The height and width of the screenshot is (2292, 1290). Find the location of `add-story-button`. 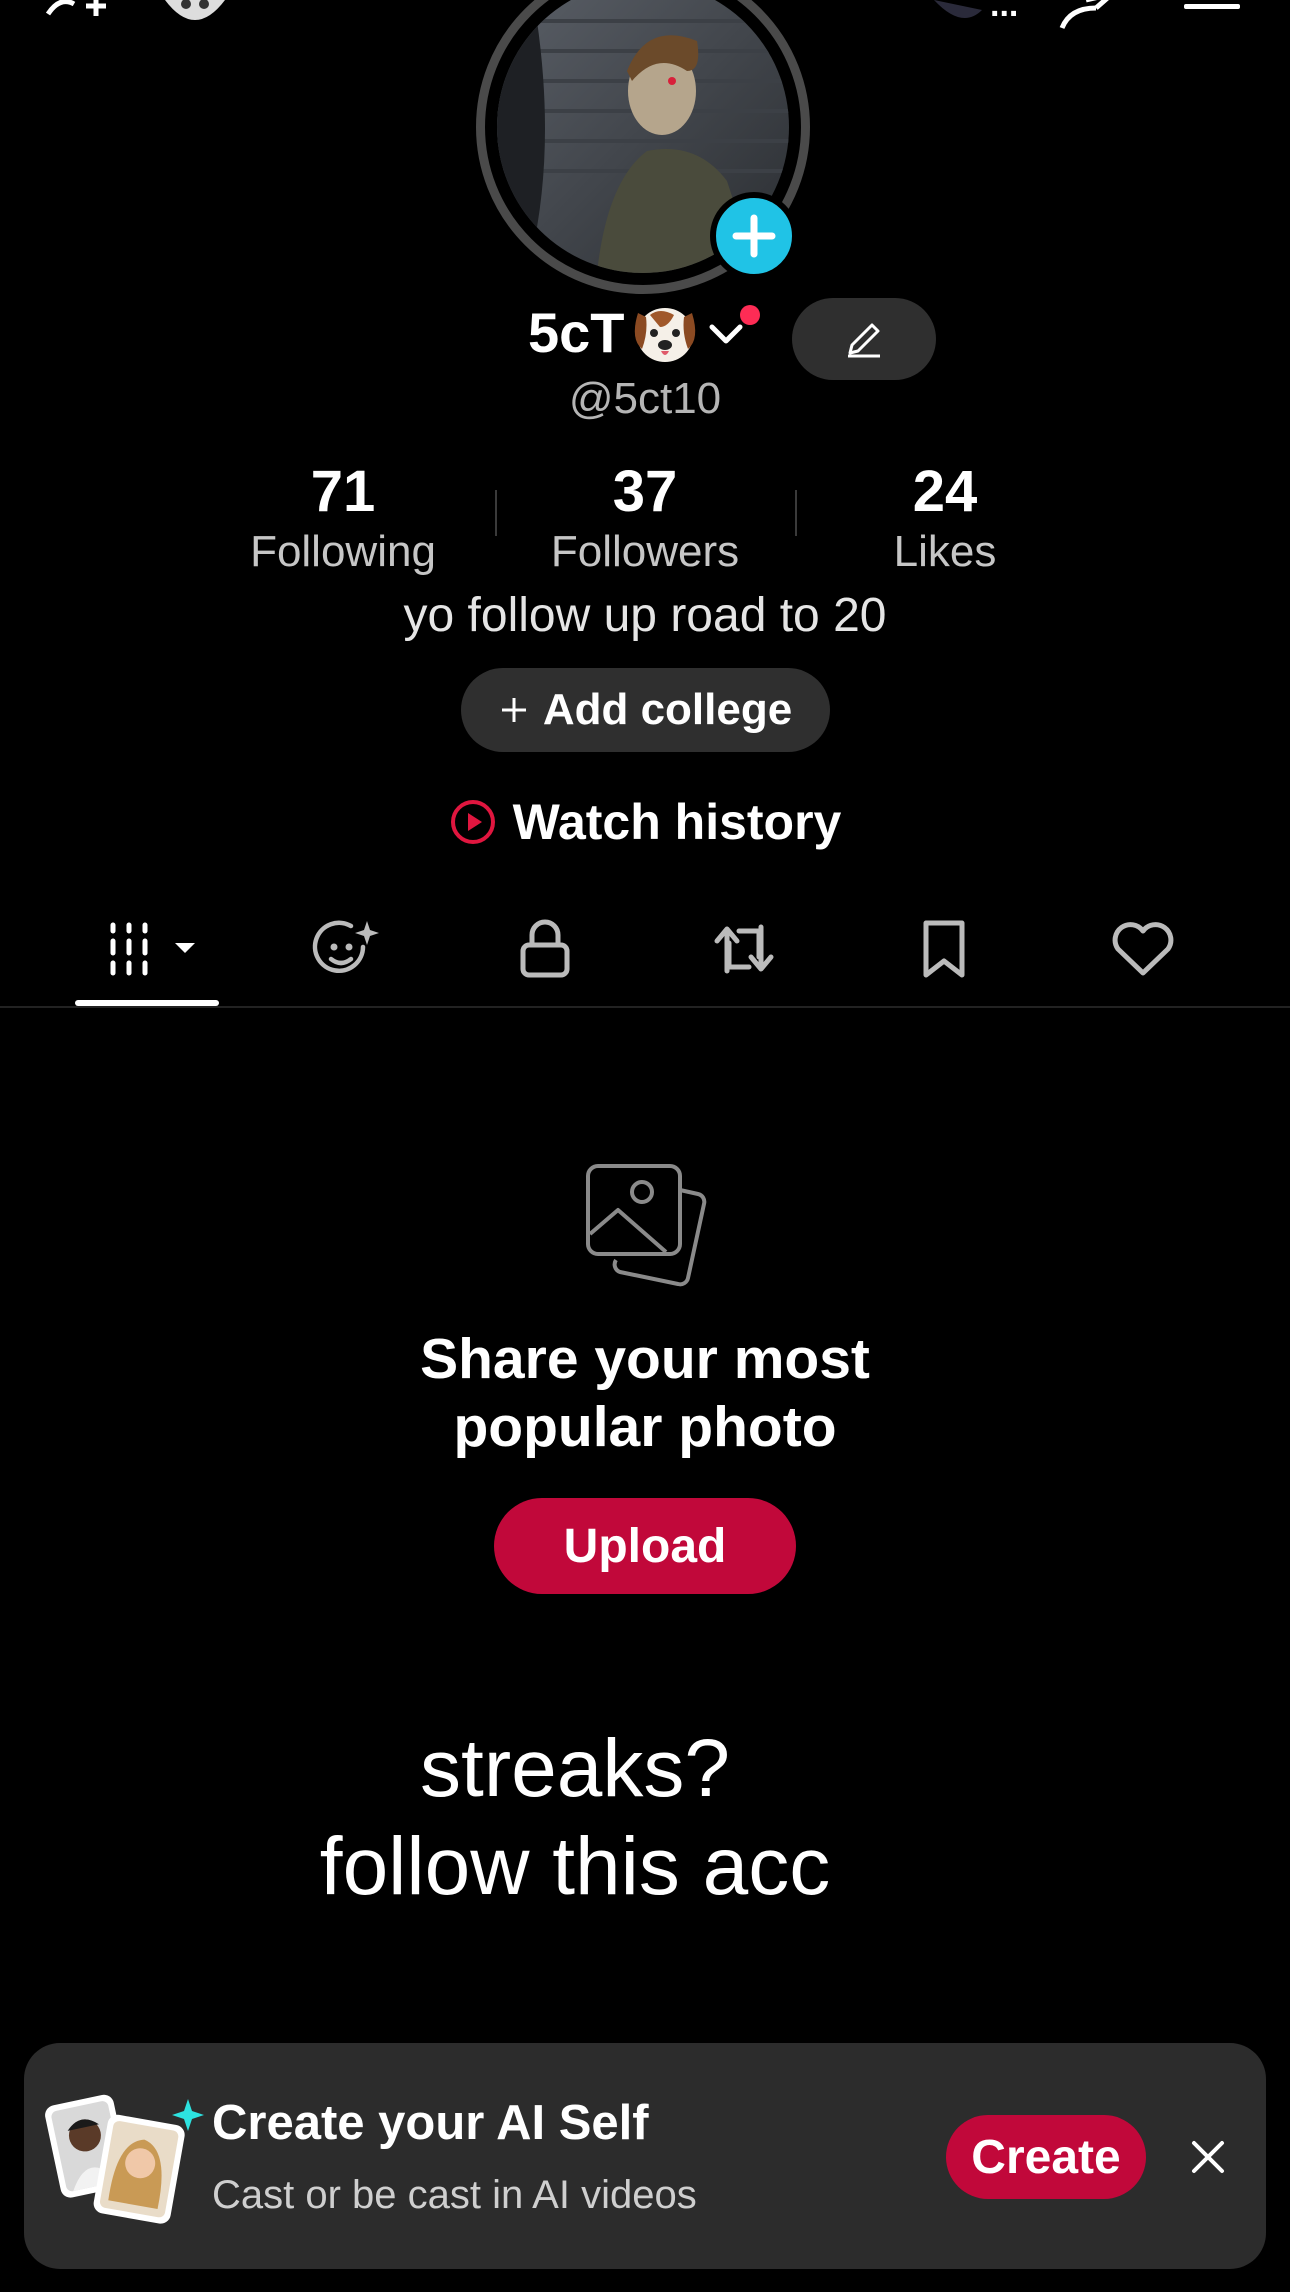

add-story-button is located at coordinates (754, 236).